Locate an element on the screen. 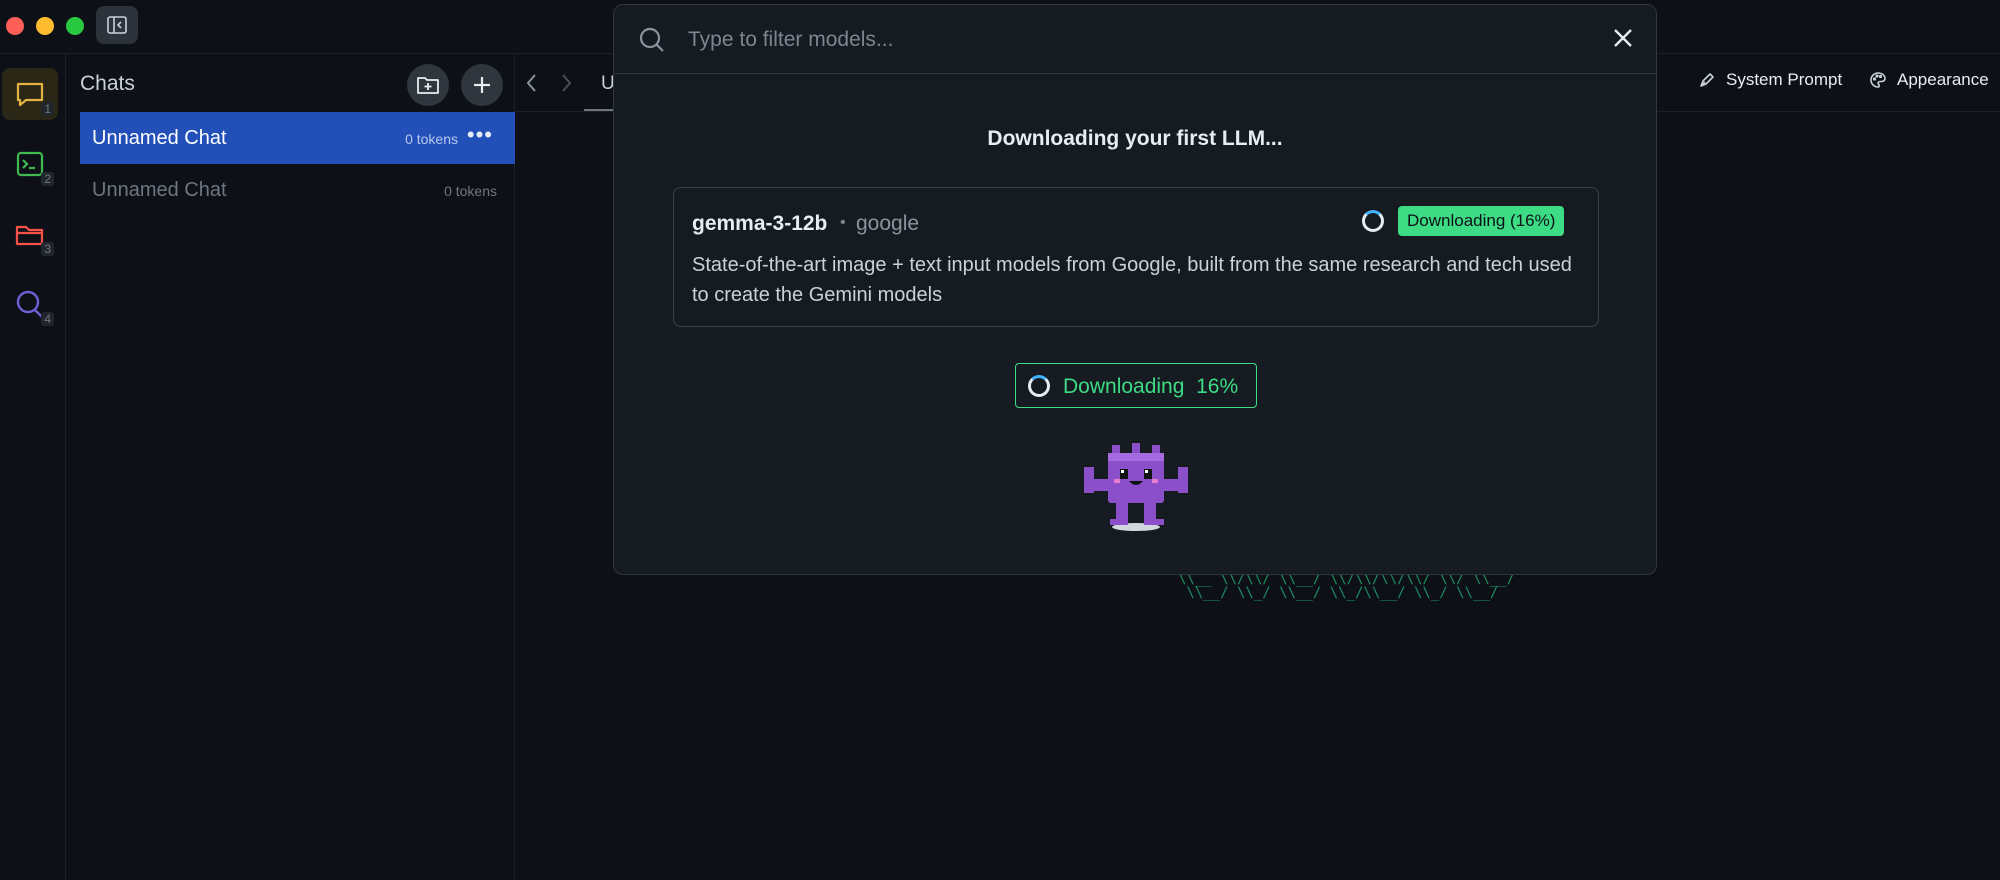 The image size is (2000, 880). new-chat-button is located at coordinates (482, 85).